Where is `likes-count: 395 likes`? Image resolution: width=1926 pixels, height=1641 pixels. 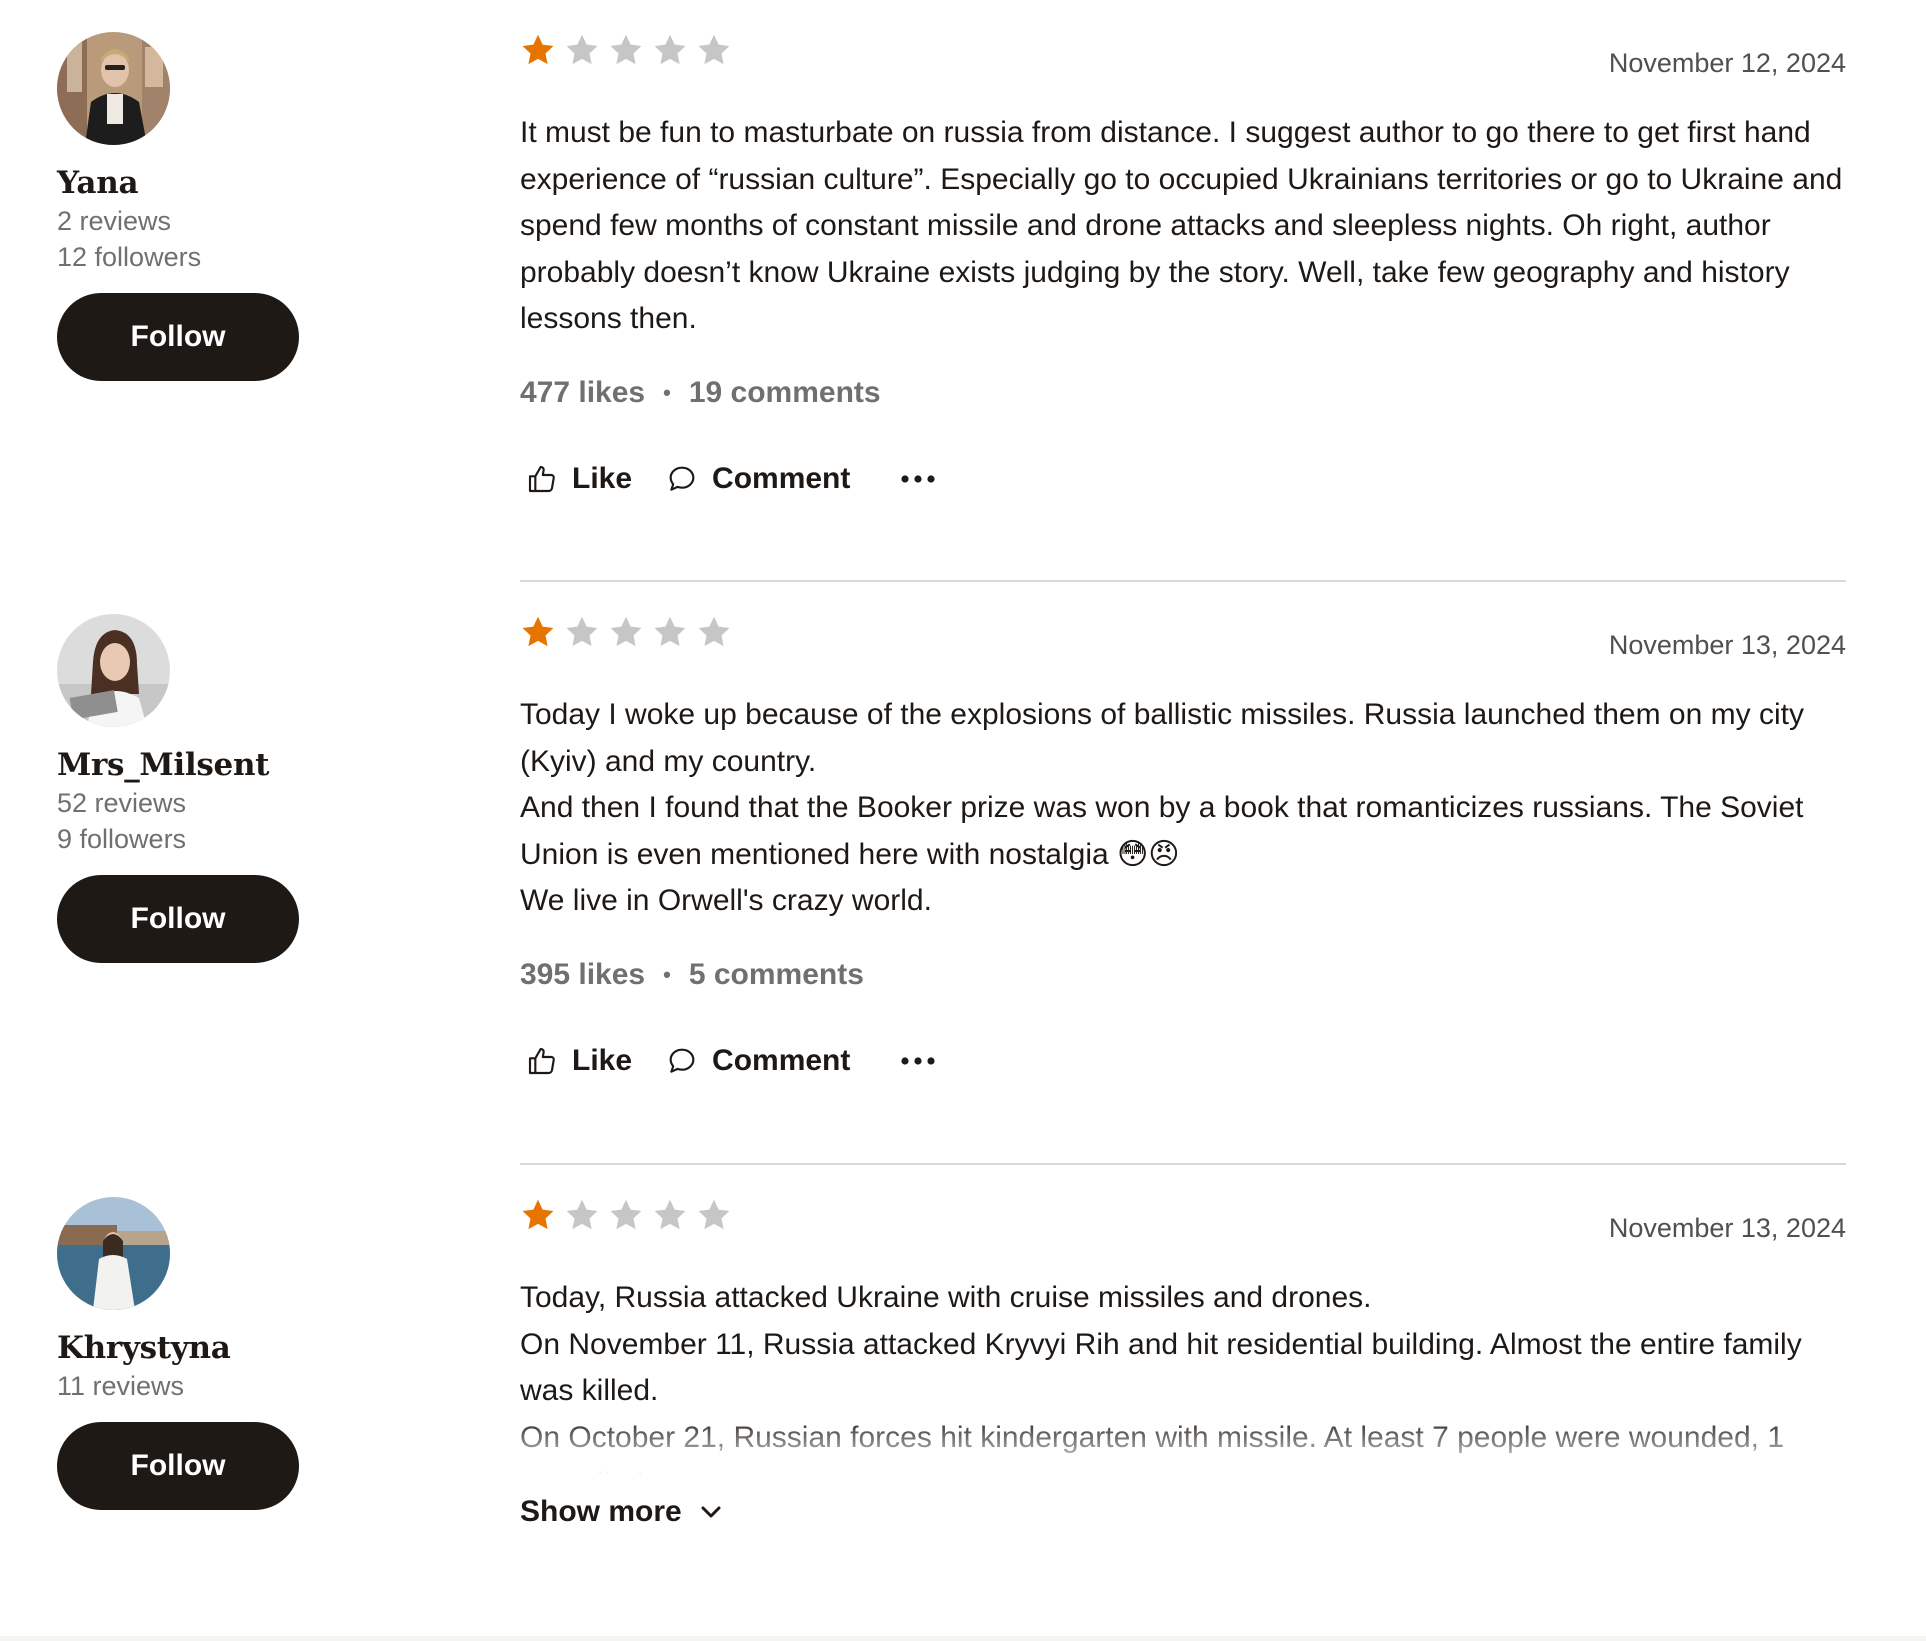 likes-count: 395 likes is located at coordinates (582, 975).